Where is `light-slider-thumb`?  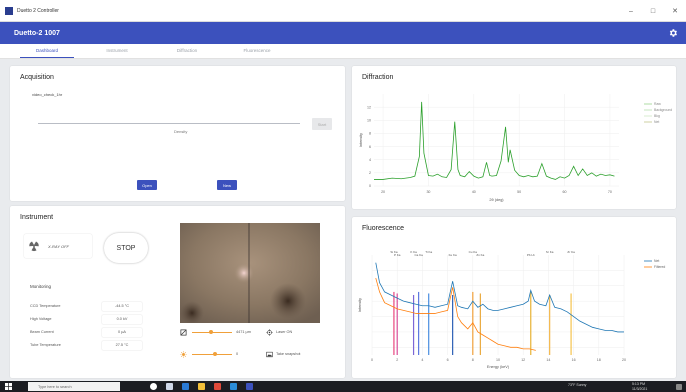 light-slider-thumb is located at coordinates (215, 354).